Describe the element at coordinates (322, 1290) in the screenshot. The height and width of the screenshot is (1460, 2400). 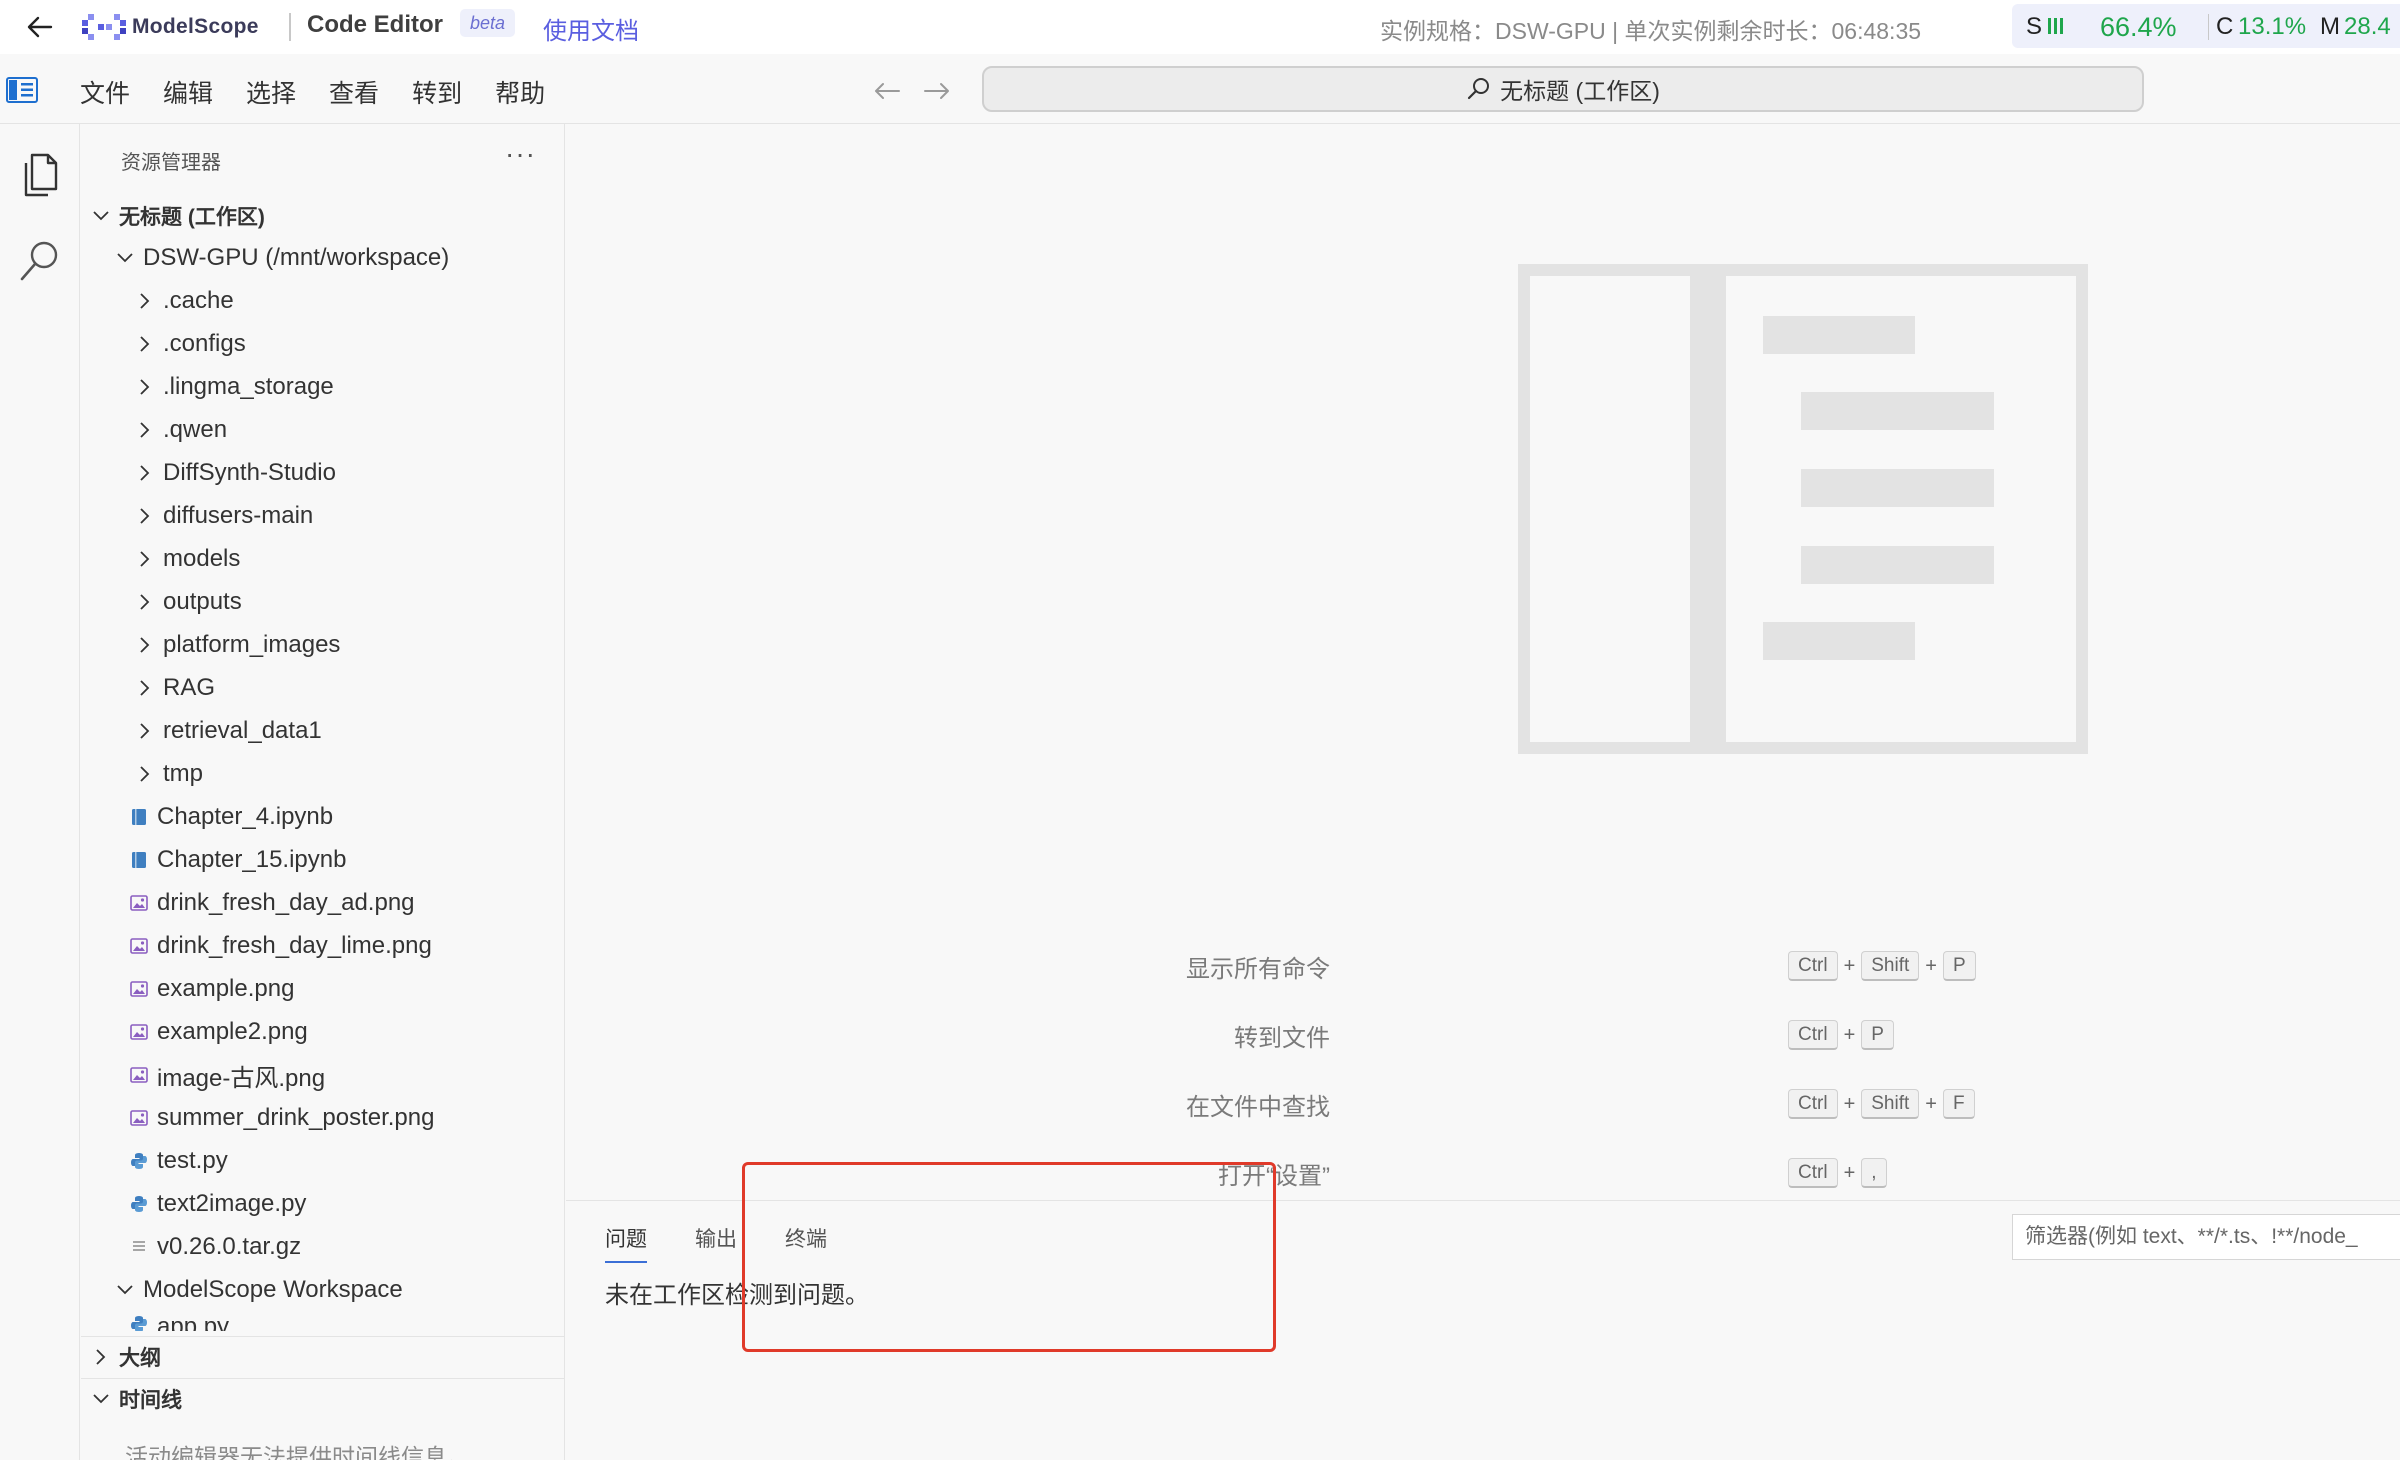
I see `second-root-folder: ModelScope Workspace` at that location.